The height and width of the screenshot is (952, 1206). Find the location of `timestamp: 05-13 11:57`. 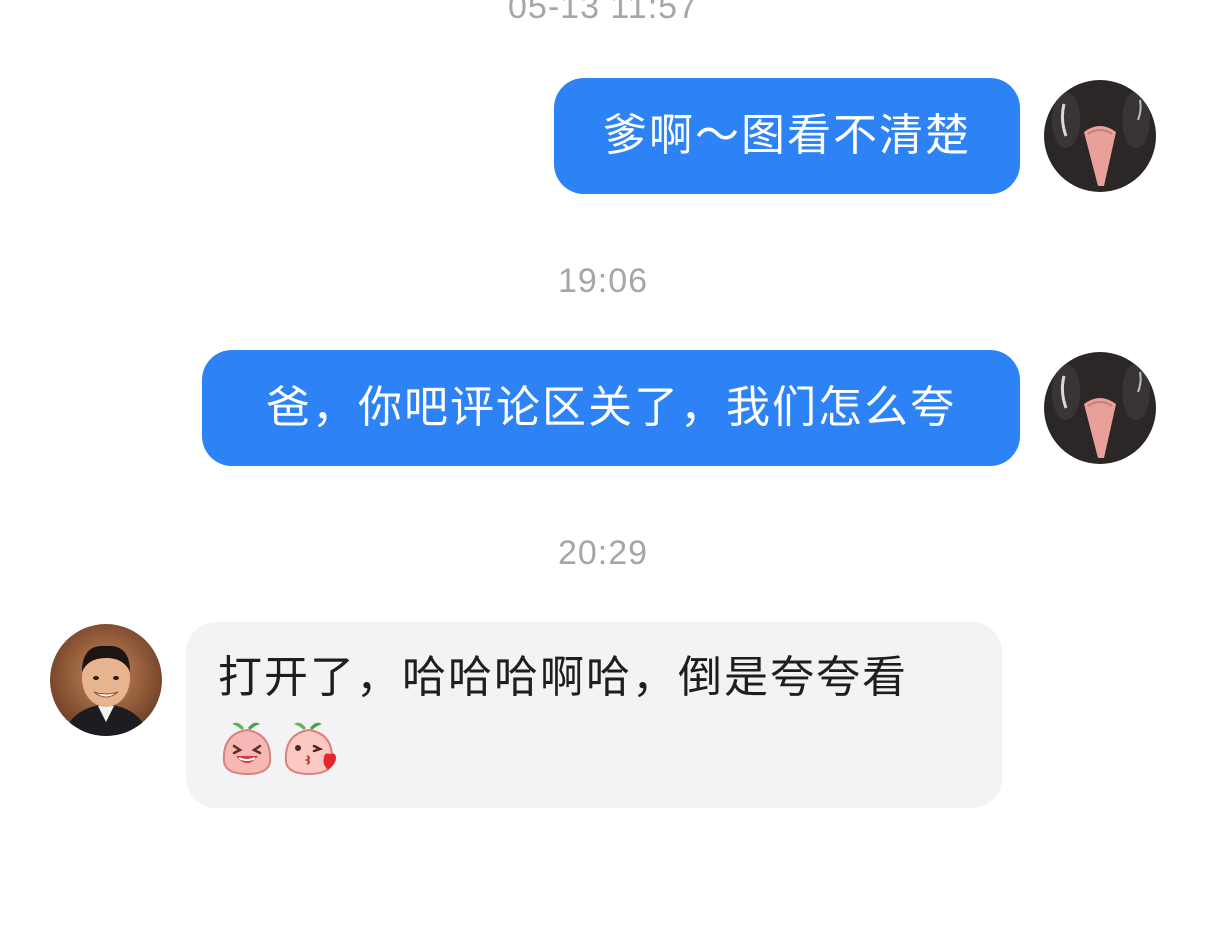

timestamp: 05-13 11:57 is located at coordinates (603, 13).